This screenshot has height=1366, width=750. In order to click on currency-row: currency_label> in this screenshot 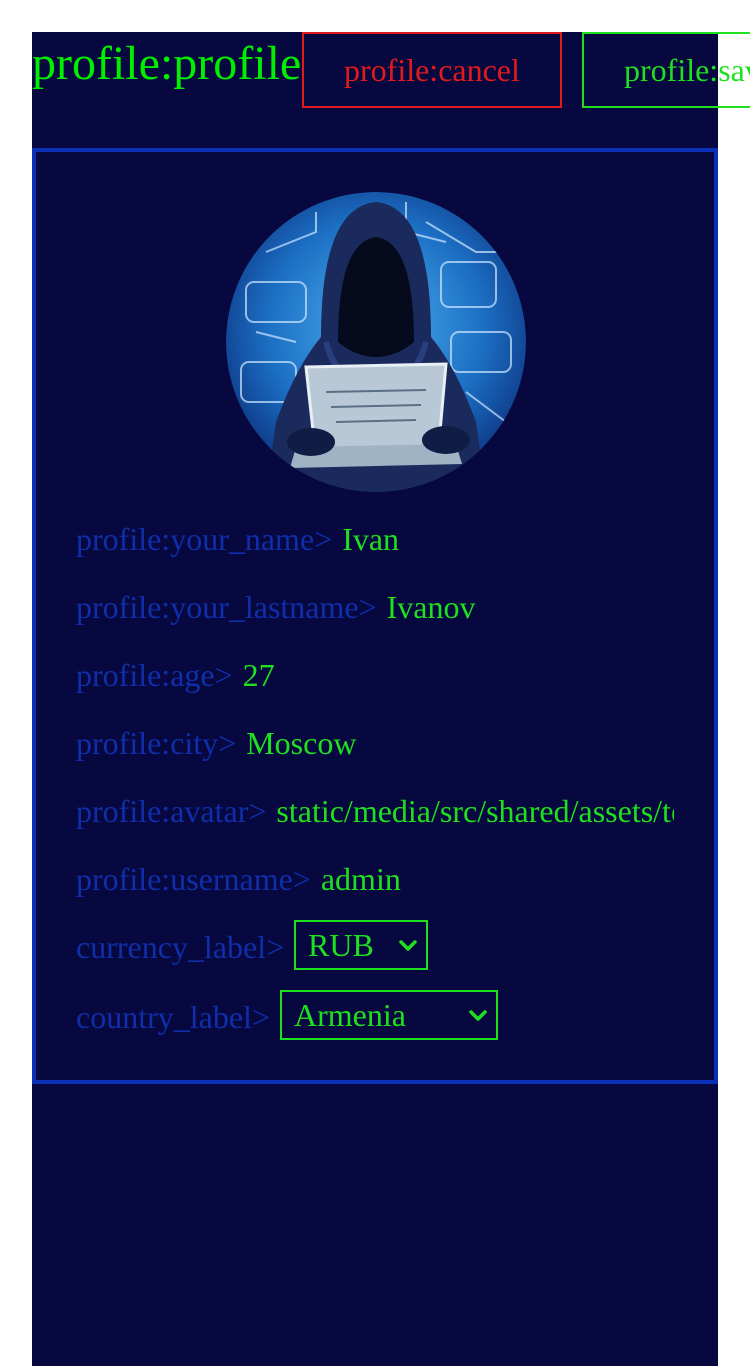, I will do `click(180, 947)`.